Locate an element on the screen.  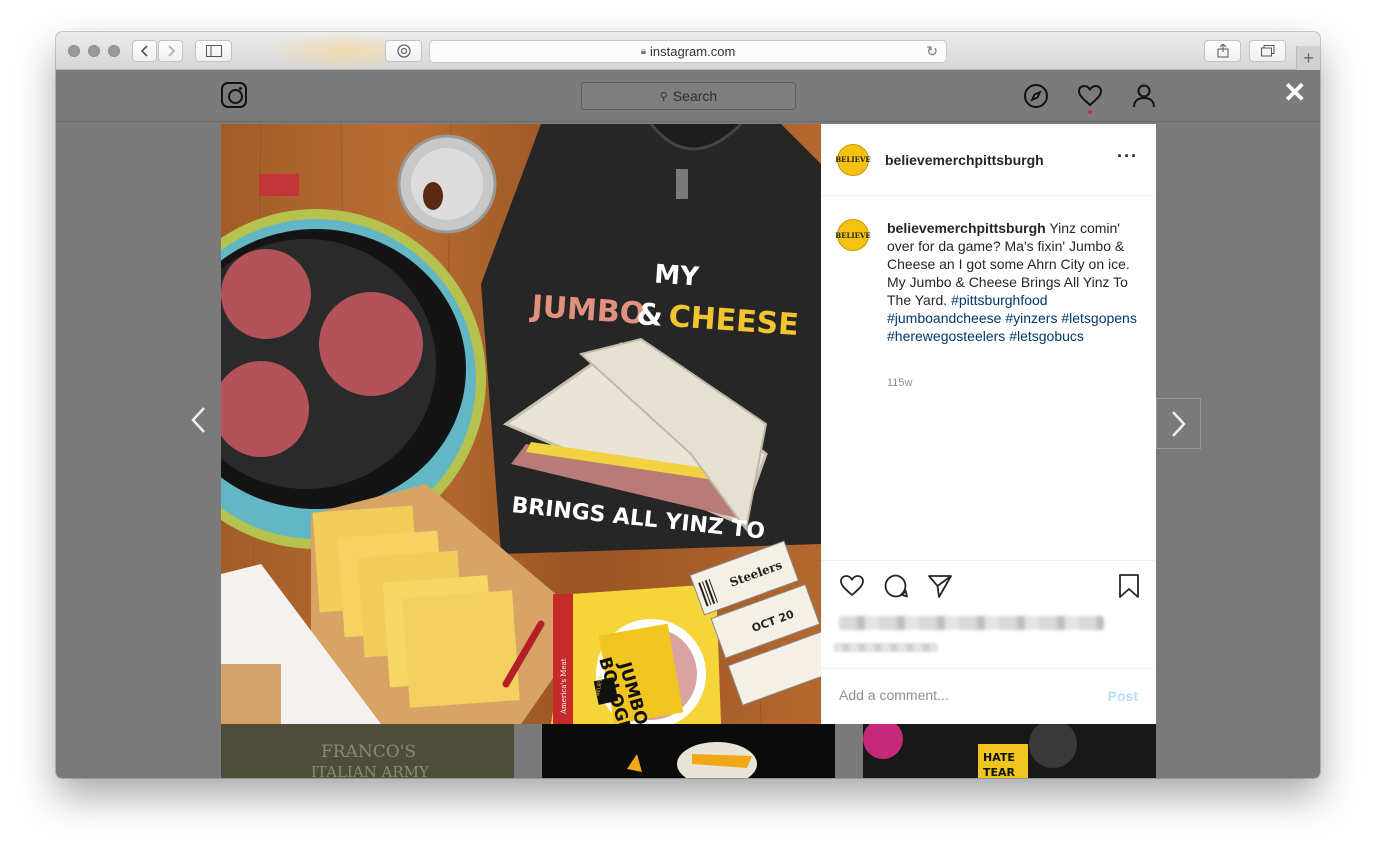
shirt-text-amp: & is located at coordinates (649, 315).